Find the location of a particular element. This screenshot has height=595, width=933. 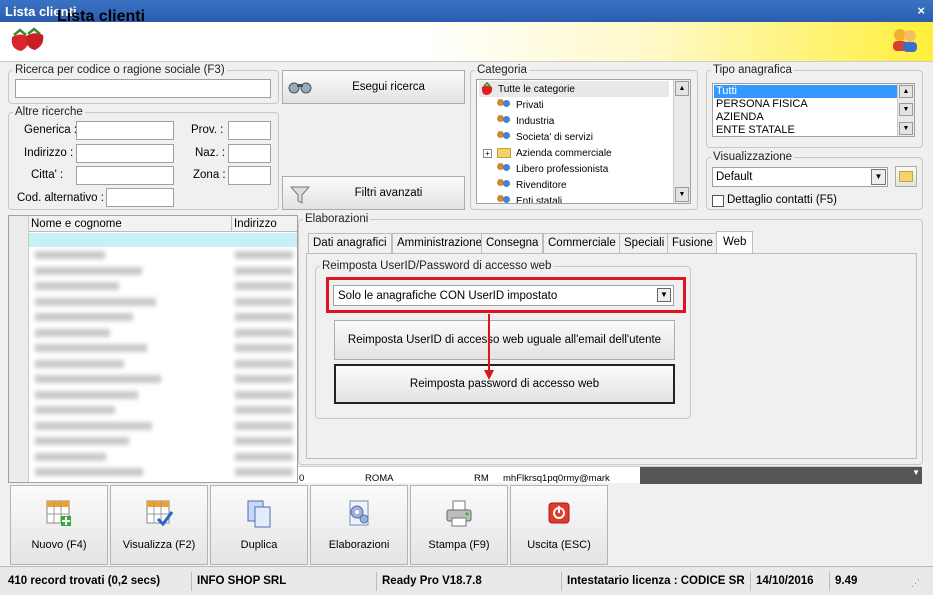

users-icon is located at coordinates (905, 40).